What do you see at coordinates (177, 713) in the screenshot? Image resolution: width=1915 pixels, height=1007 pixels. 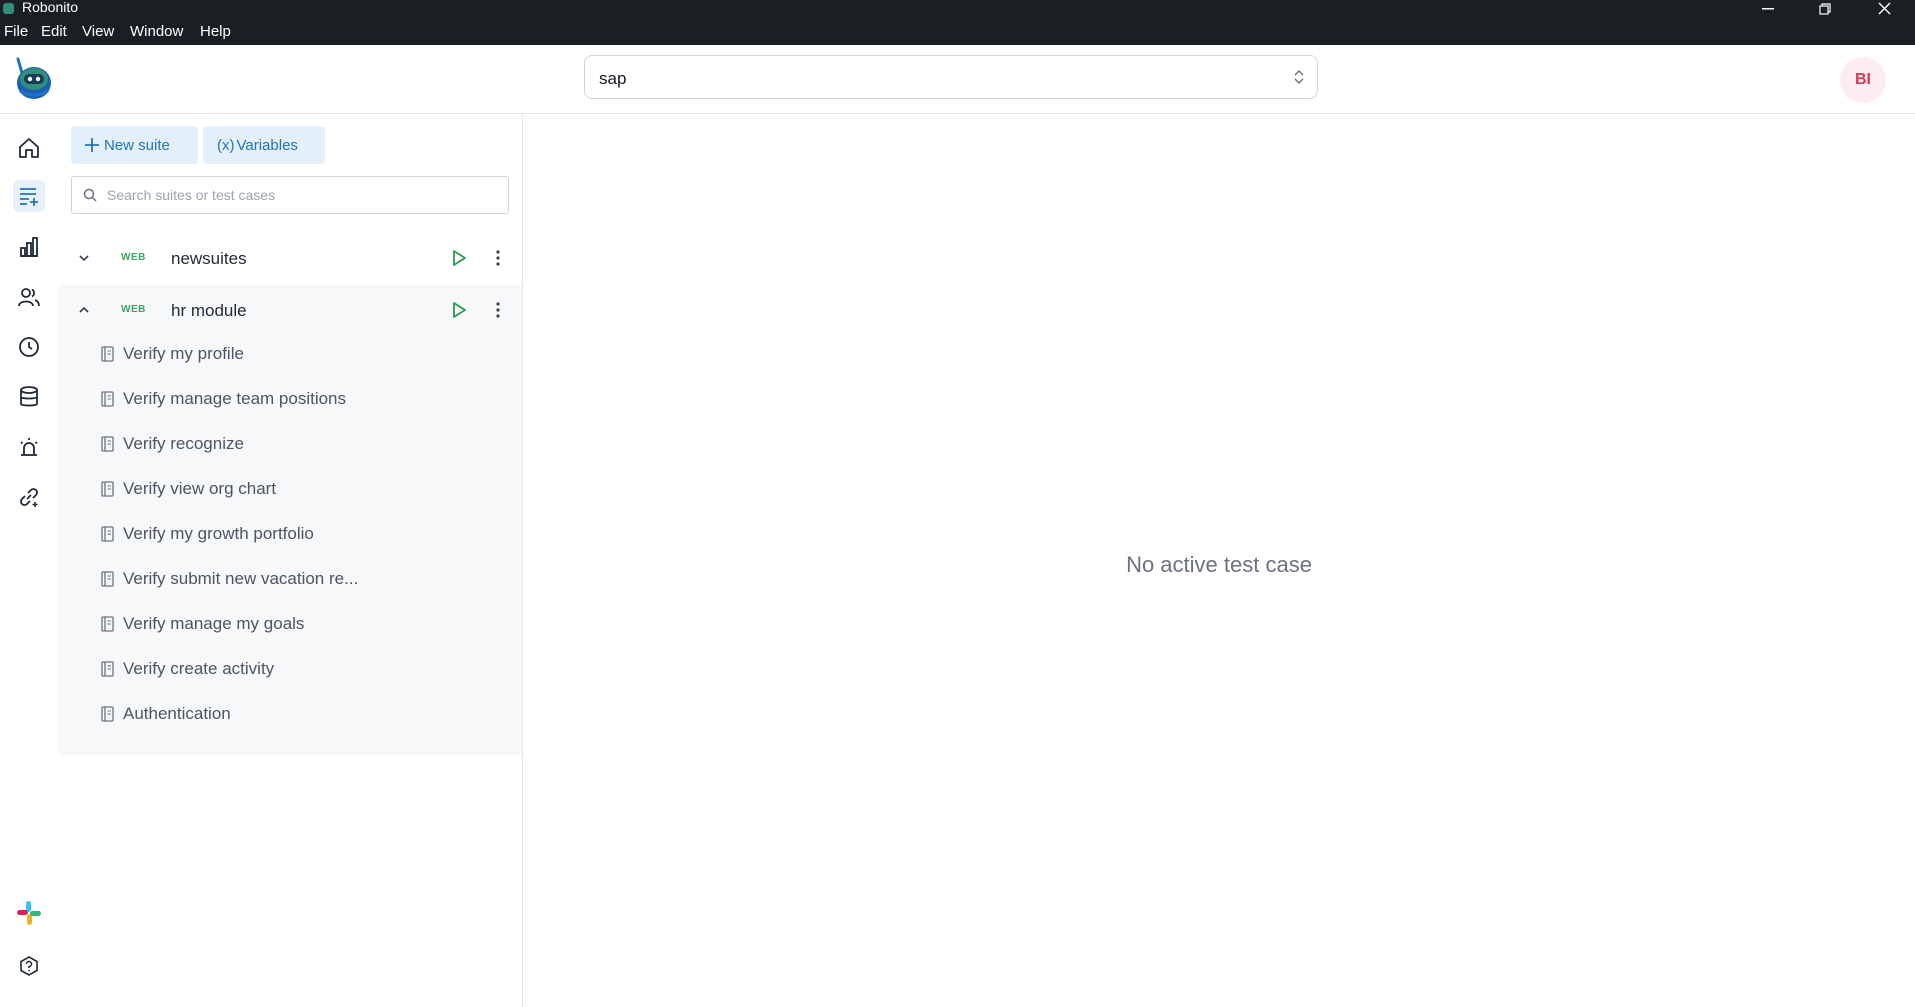 I see `test-case-label: Authentication` at bounding box center [177, 713].